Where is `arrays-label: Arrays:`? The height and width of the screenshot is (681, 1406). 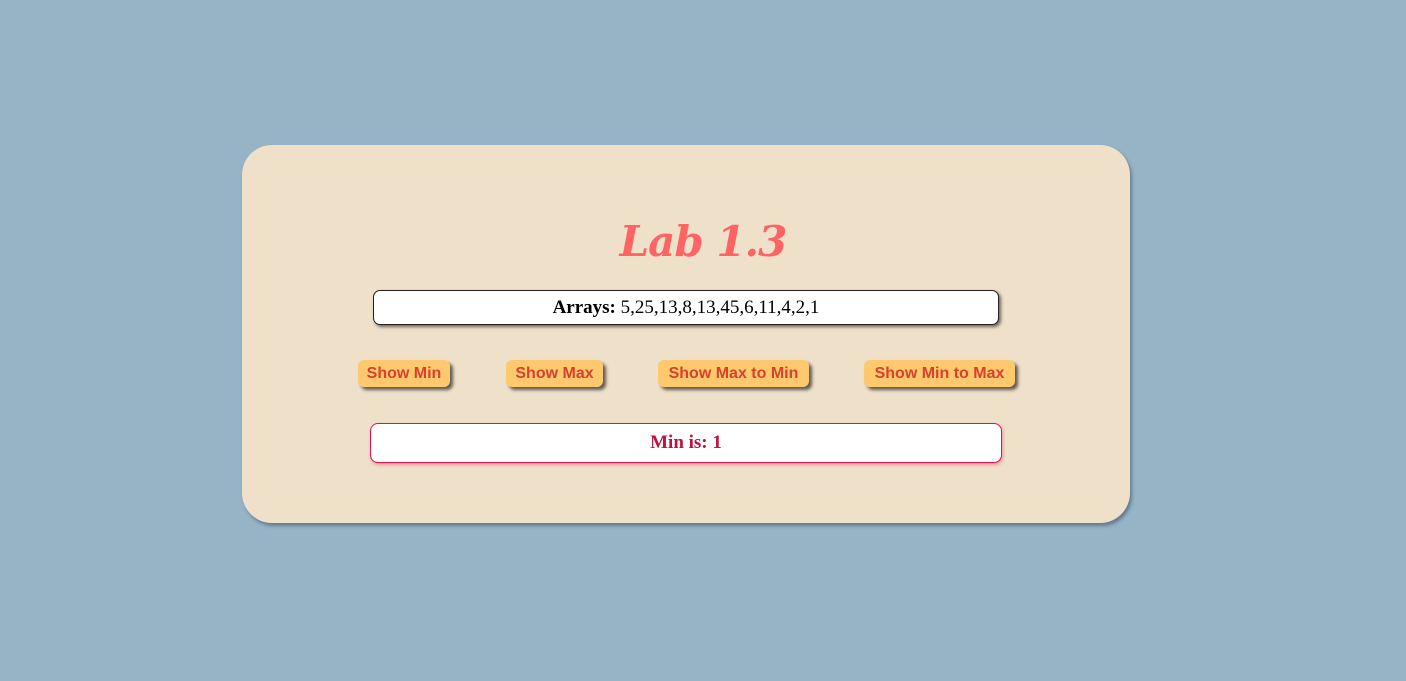 arrays-label: Arrays: is located at coordinates (584, 307).